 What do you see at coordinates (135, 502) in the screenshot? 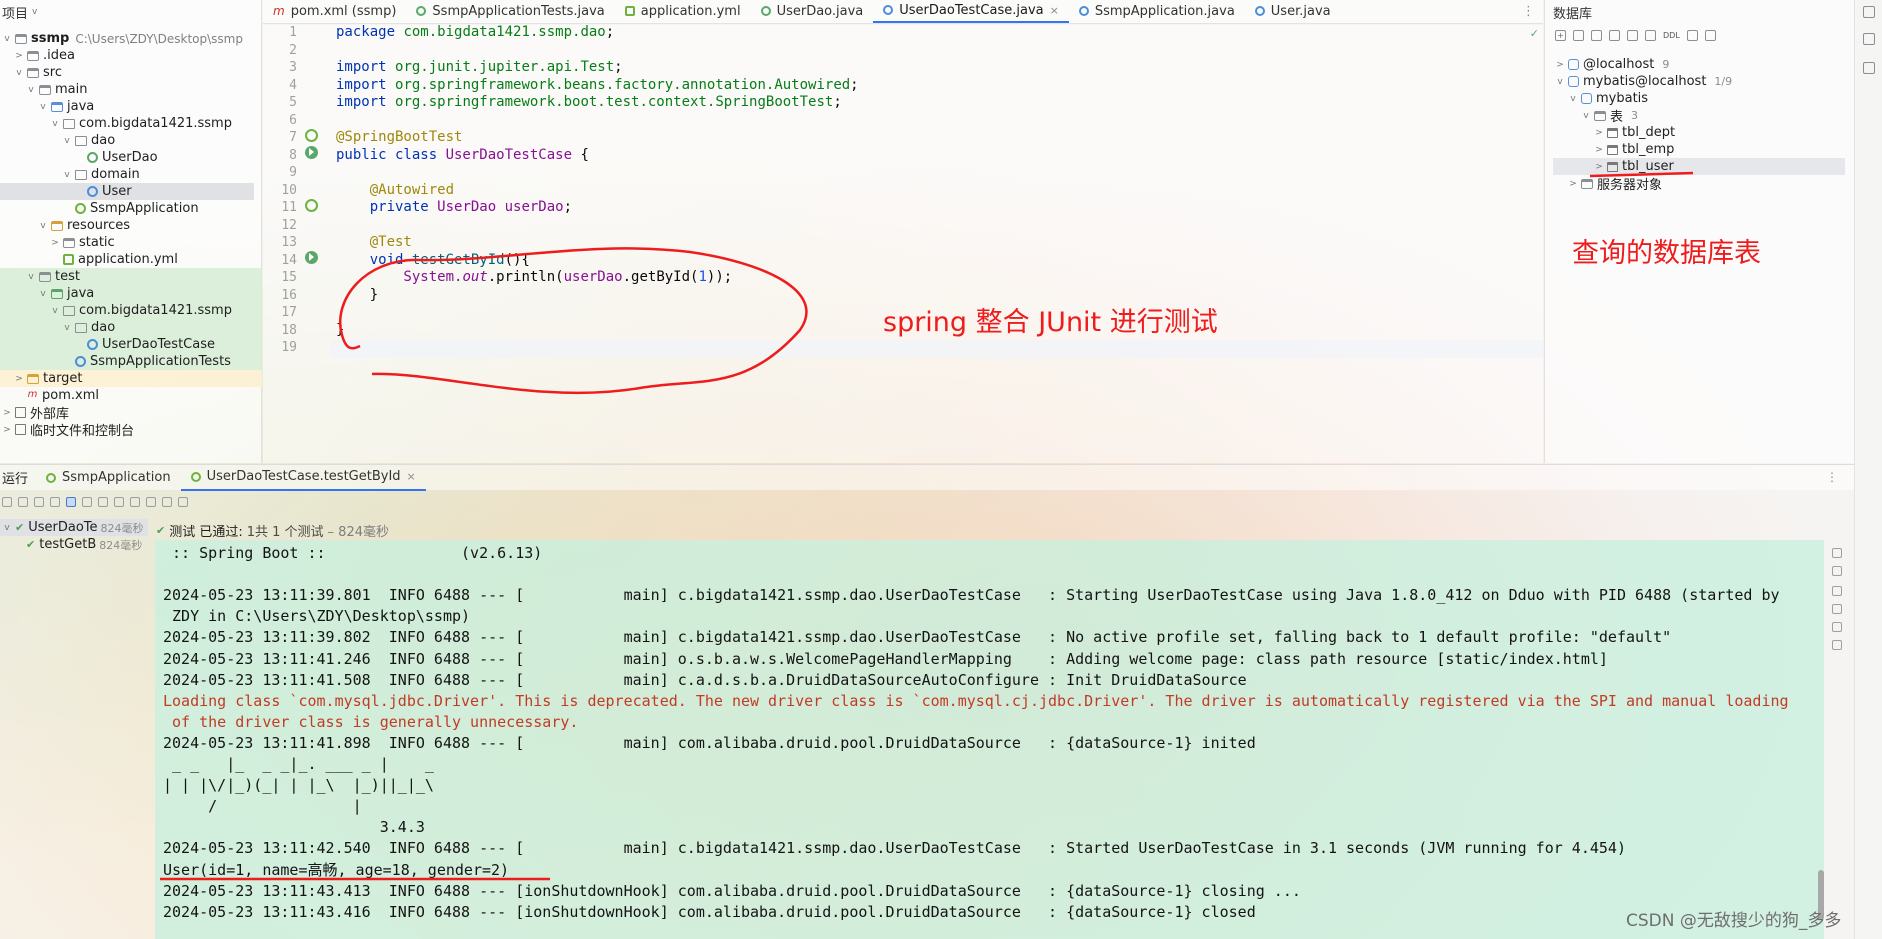
I see `history-icon` at bounding box center [135, 502].